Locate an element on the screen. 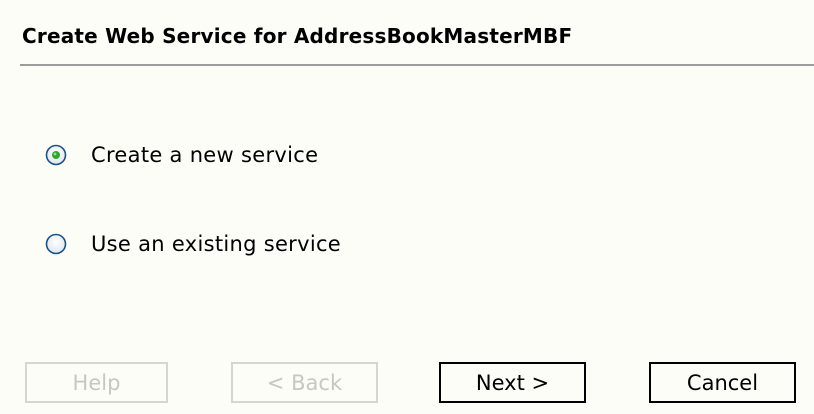 The image size is (814, 414). next-button: Next > is located at coordinates (512, 382).